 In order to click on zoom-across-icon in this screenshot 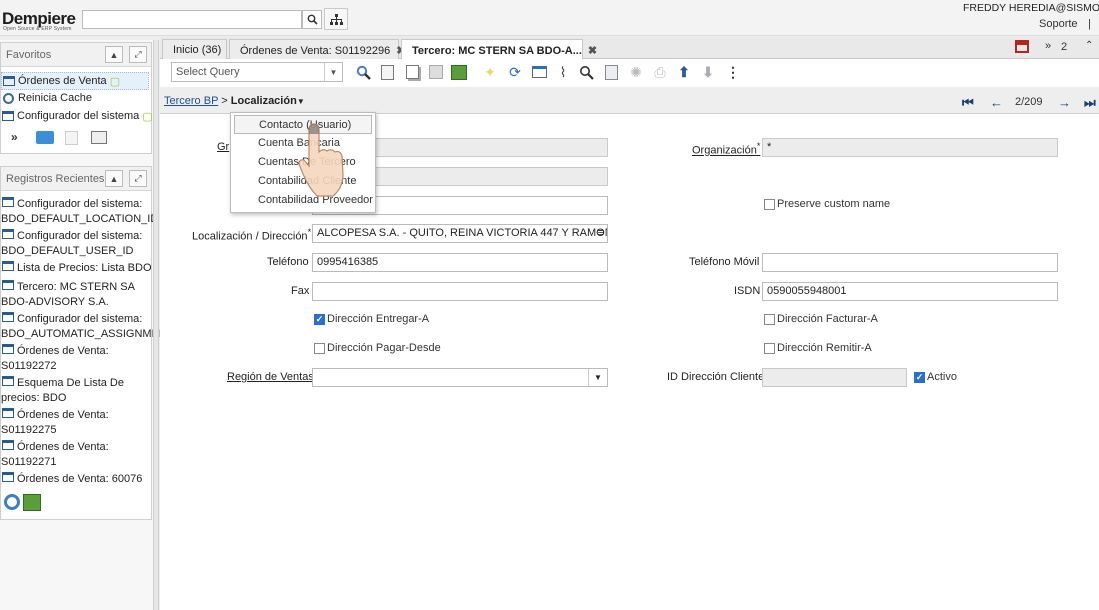, I will do `click(586, 72)`.